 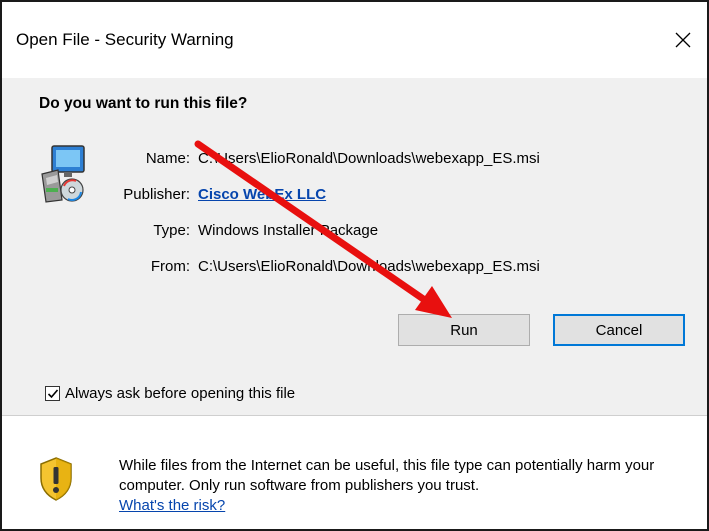 I want to click on title-bar: Open File - Security Warning, so click(x=354, y=40).